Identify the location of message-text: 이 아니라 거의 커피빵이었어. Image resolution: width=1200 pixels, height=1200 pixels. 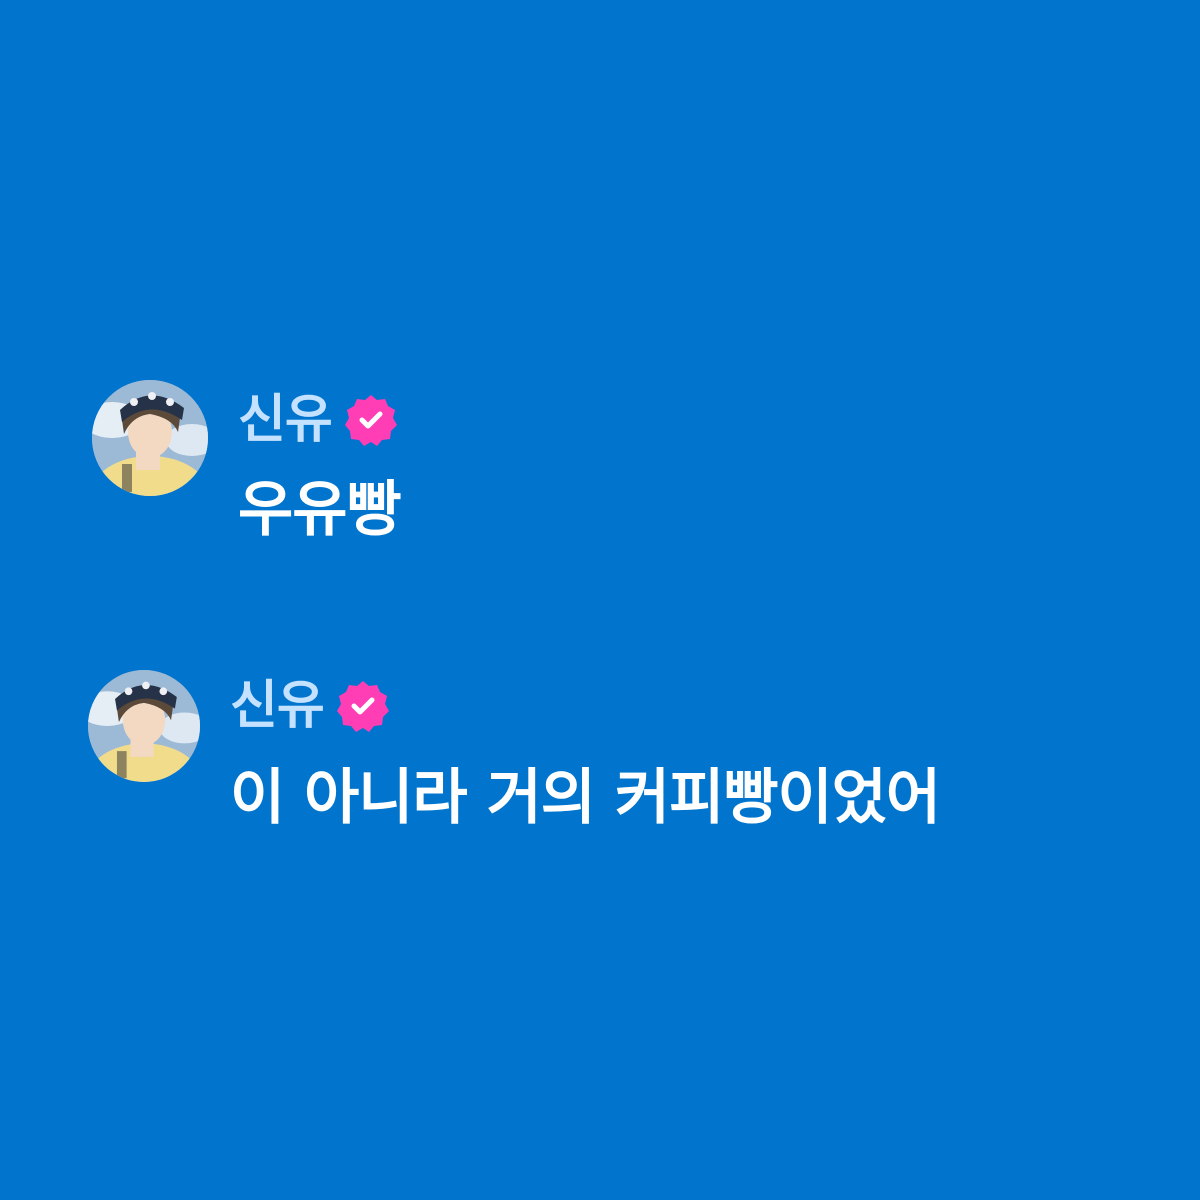
(585, 798).